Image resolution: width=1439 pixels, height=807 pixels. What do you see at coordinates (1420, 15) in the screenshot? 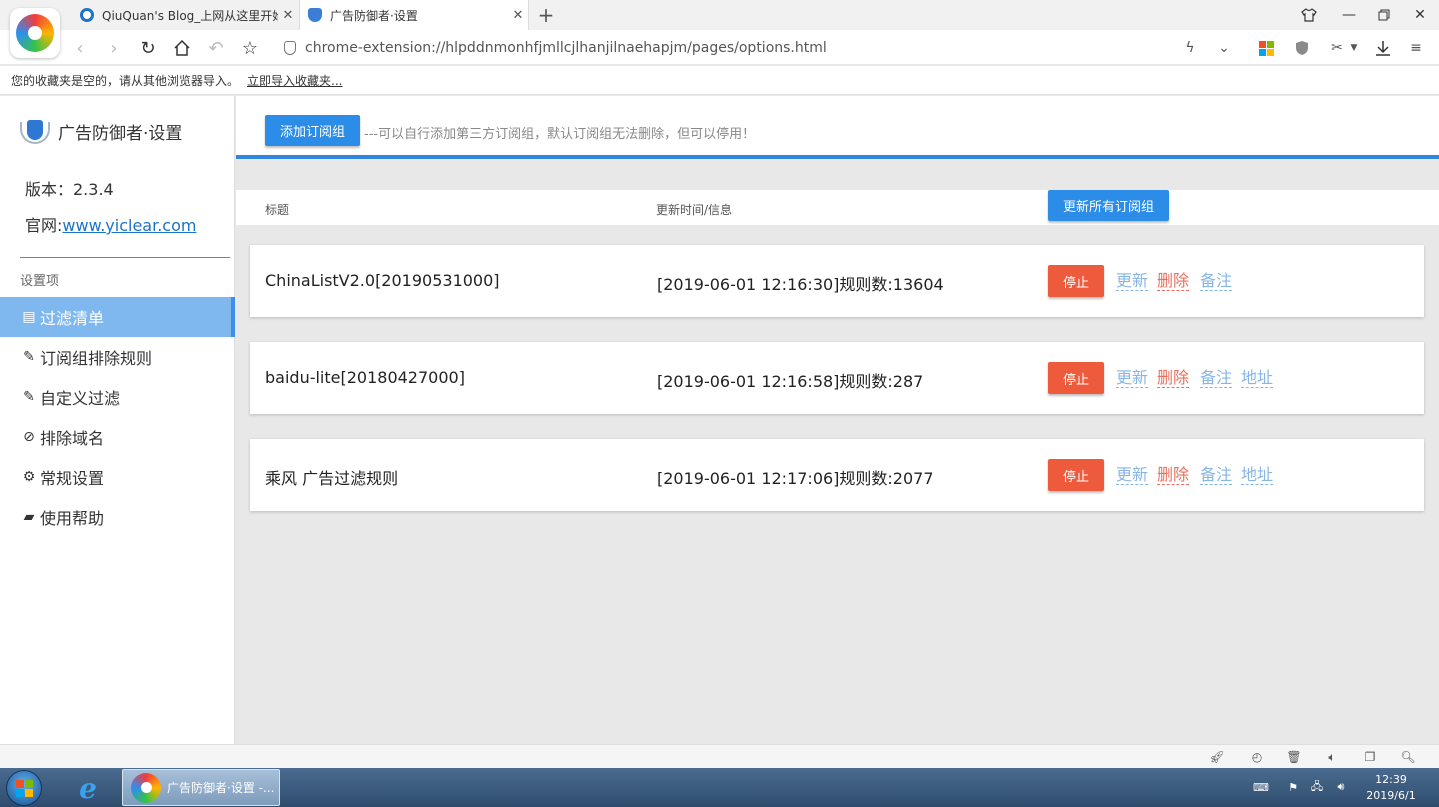
I see `close-window-icon: ✕` at bounding box center [1420, 15].